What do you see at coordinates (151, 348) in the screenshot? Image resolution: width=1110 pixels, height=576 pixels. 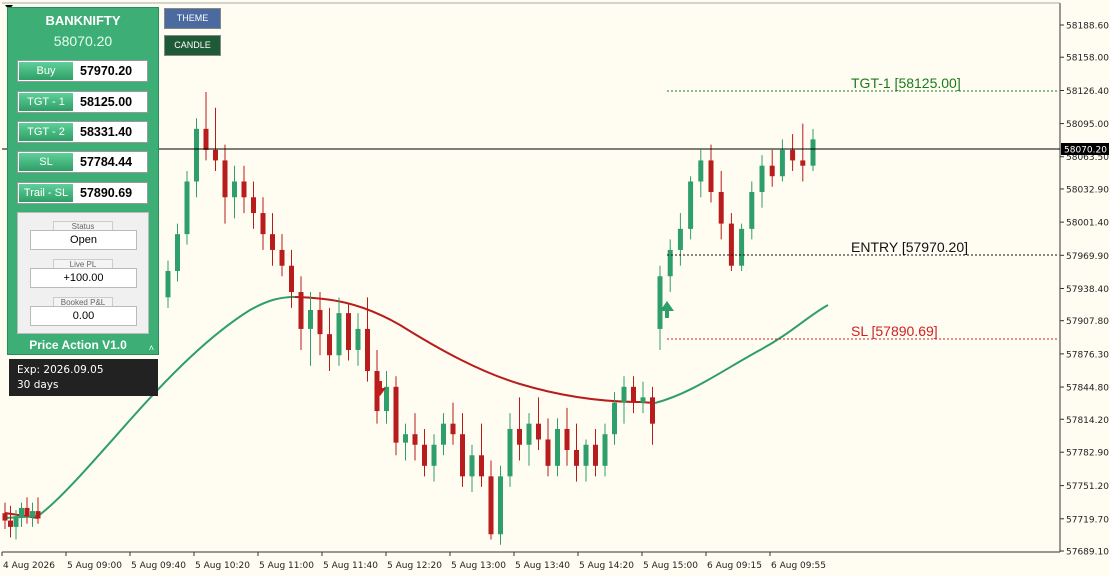 I see `collapse-caret-icon: ˄` at bounding box center [151, 348].